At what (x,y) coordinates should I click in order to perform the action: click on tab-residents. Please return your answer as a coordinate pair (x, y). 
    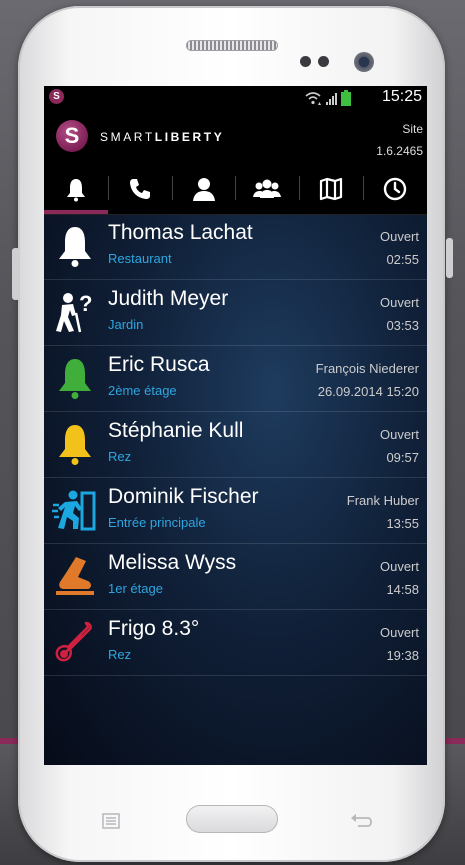
    Looking at the image, I should click on (203, 189).